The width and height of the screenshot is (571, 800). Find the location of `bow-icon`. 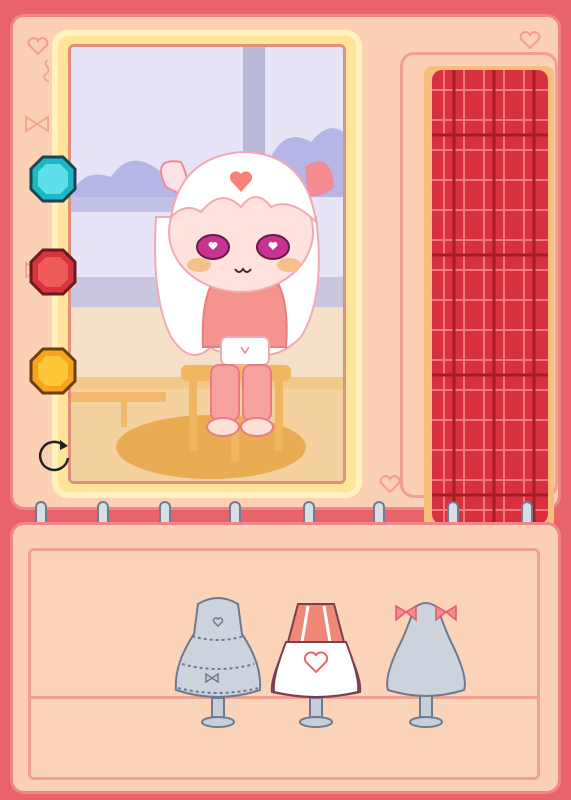

bow-icon is located at coordinates (37, 124).